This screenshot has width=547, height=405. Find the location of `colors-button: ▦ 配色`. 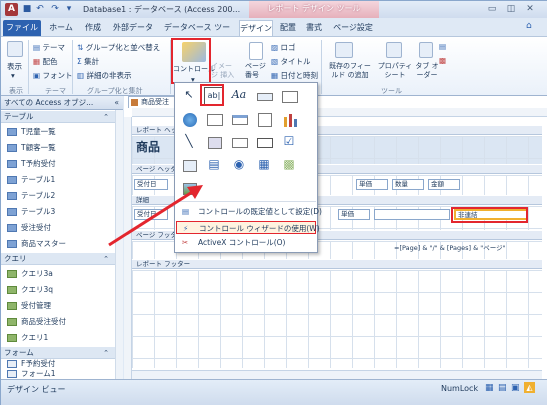

colors-button: ▦ 配色 is located at coordinates (45, 61).